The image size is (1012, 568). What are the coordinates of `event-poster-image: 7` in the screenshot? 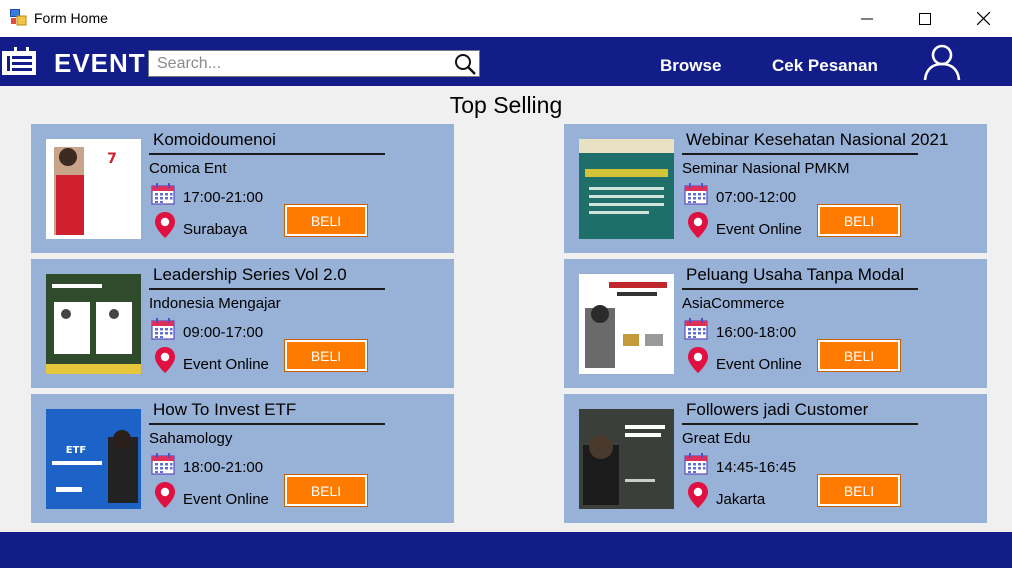 It's located at (93, 189).